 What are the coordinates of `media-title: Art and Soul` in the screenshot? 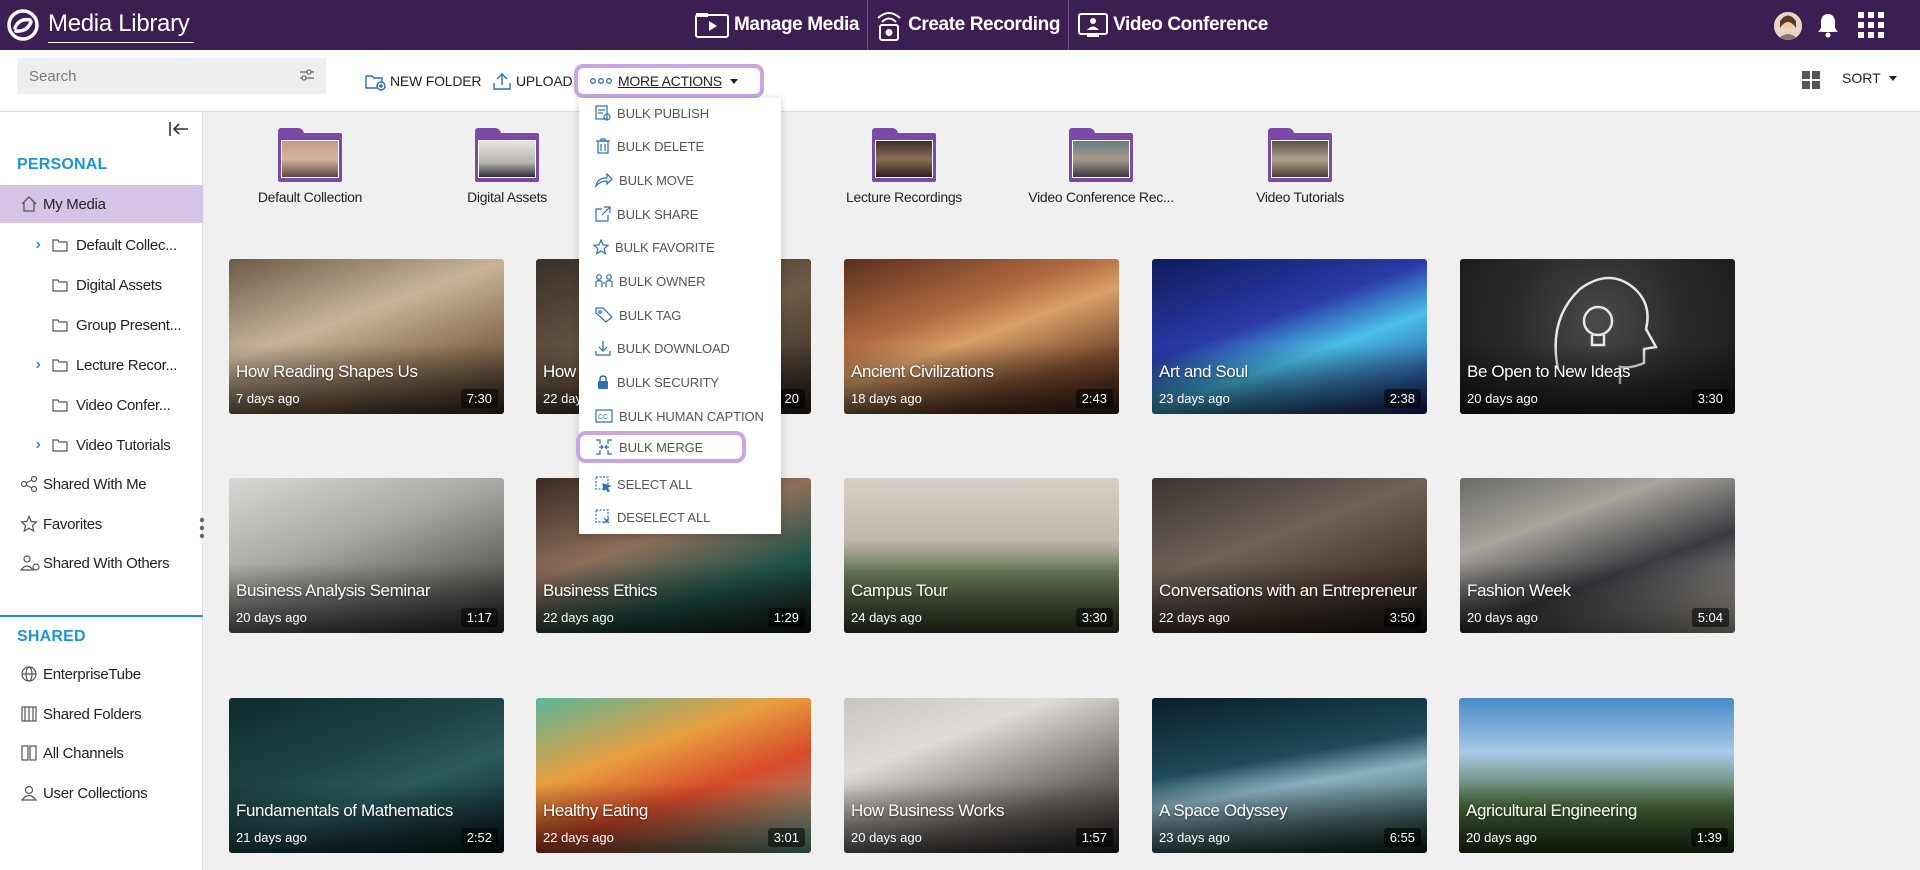 It's located at (1203, 371).